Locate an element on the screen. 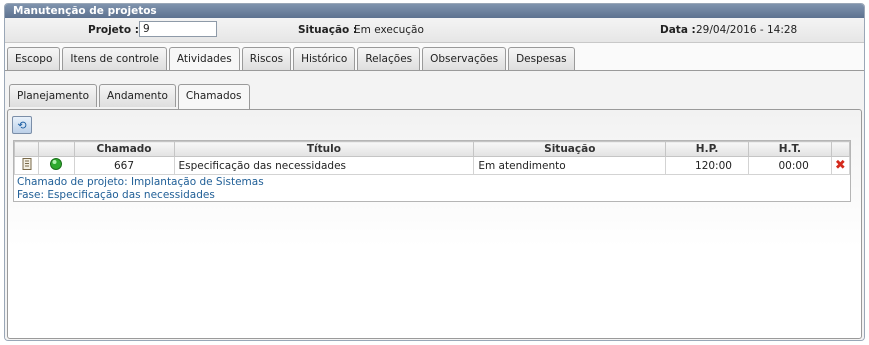 The height and width of the screenshot is (345, 869). window-title: Manutenção de projetos is located at coordinates (434, 11).